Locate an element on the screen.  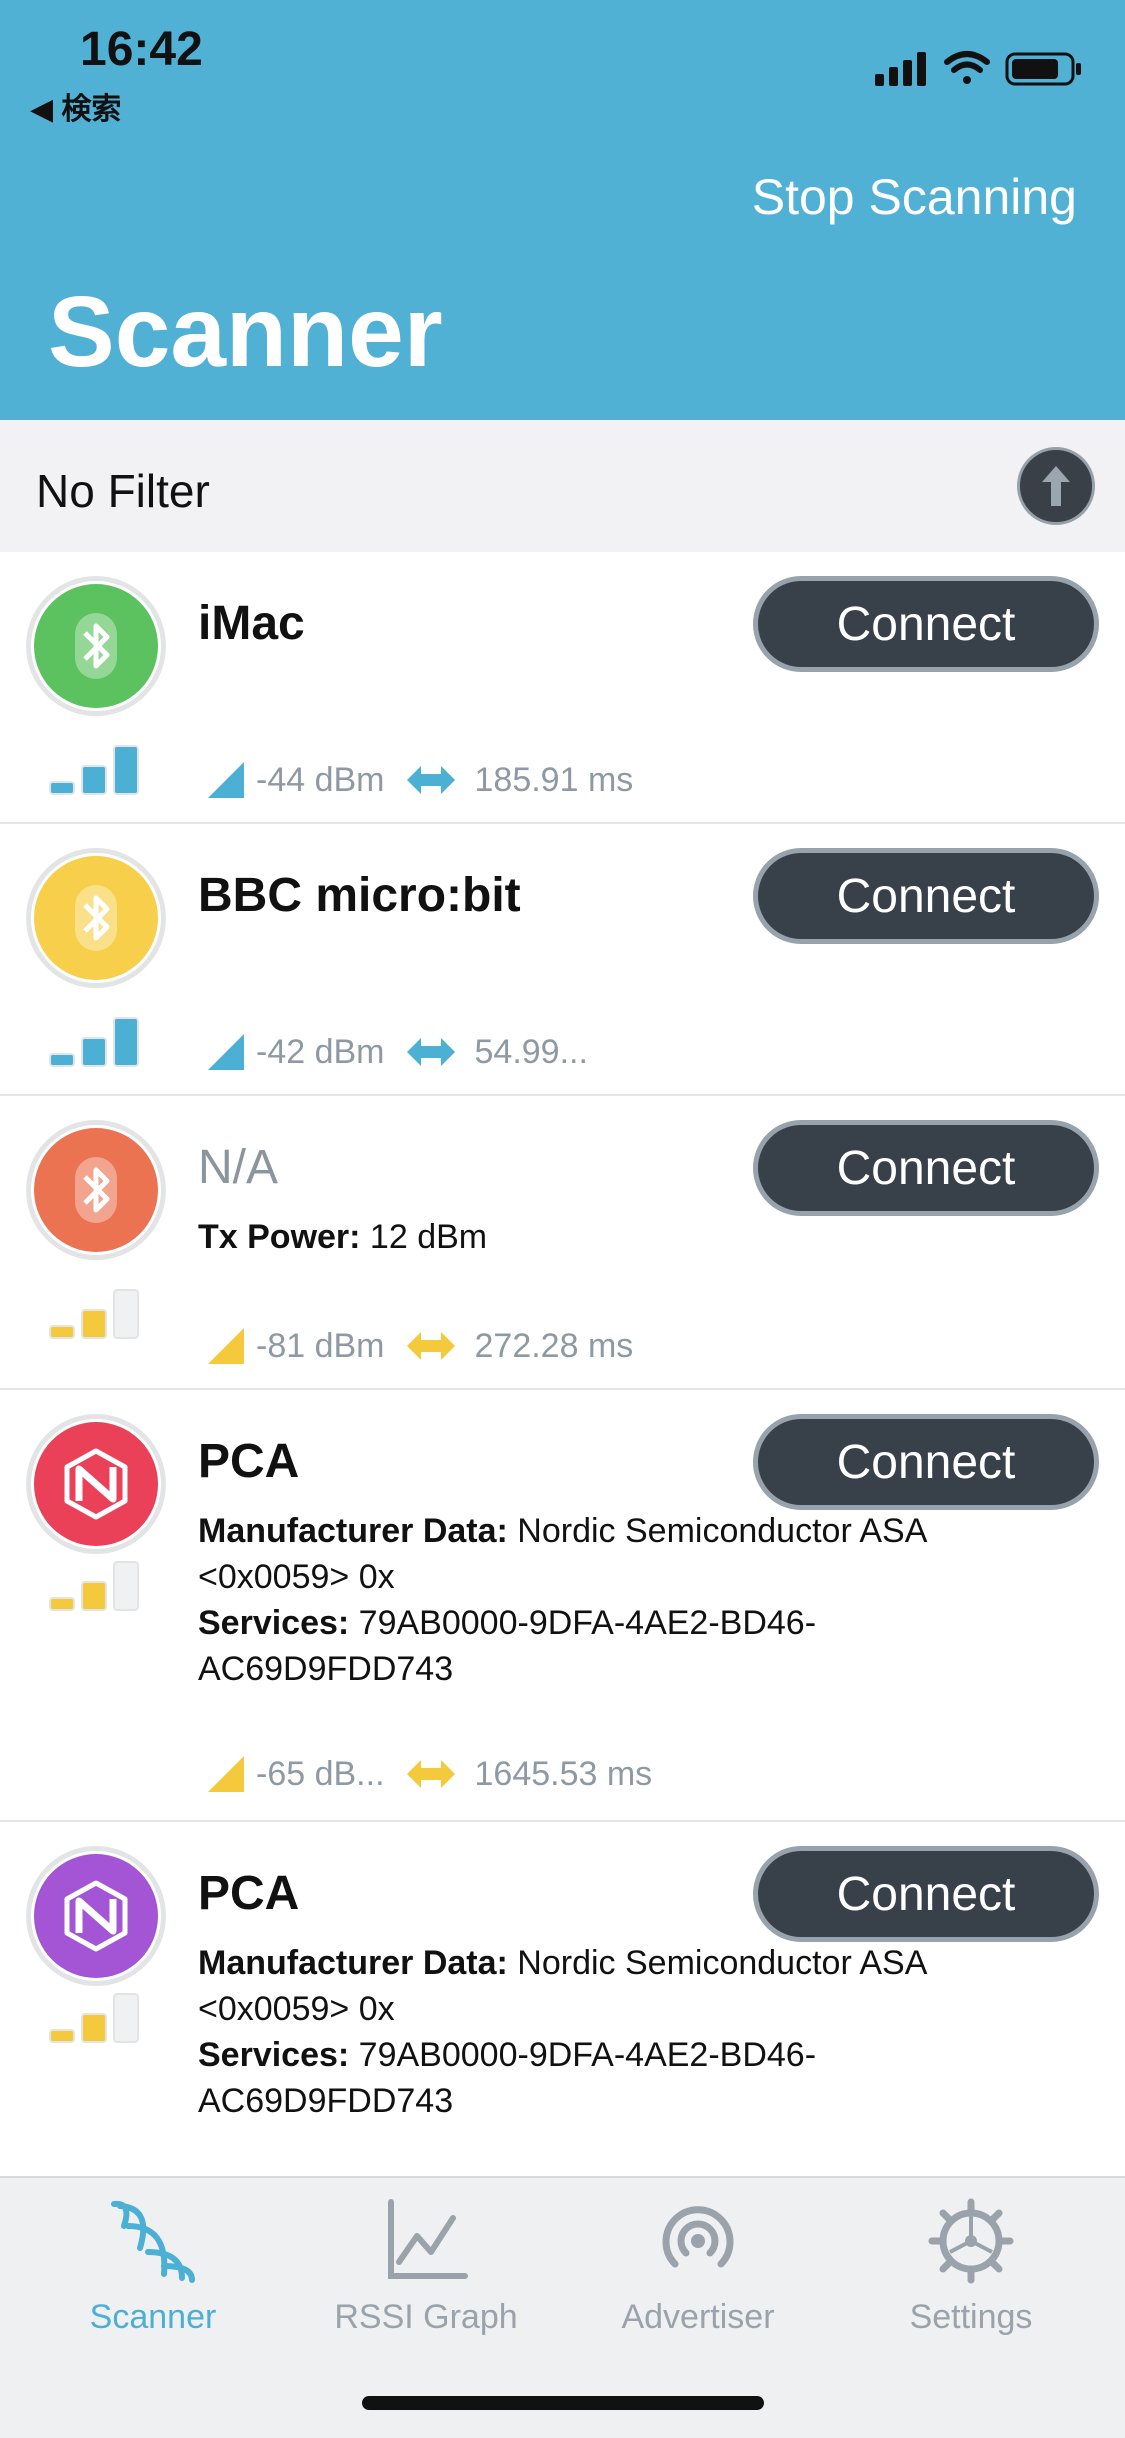
tab-settings: Settings is located at coordinates (971, 2266).